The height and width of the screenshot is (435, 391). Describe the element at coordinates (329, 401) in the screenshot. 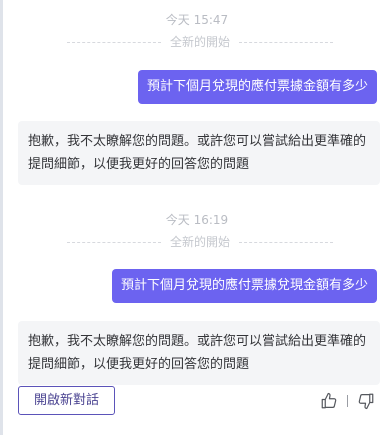

I see `thumbs-up-icon` at that location.